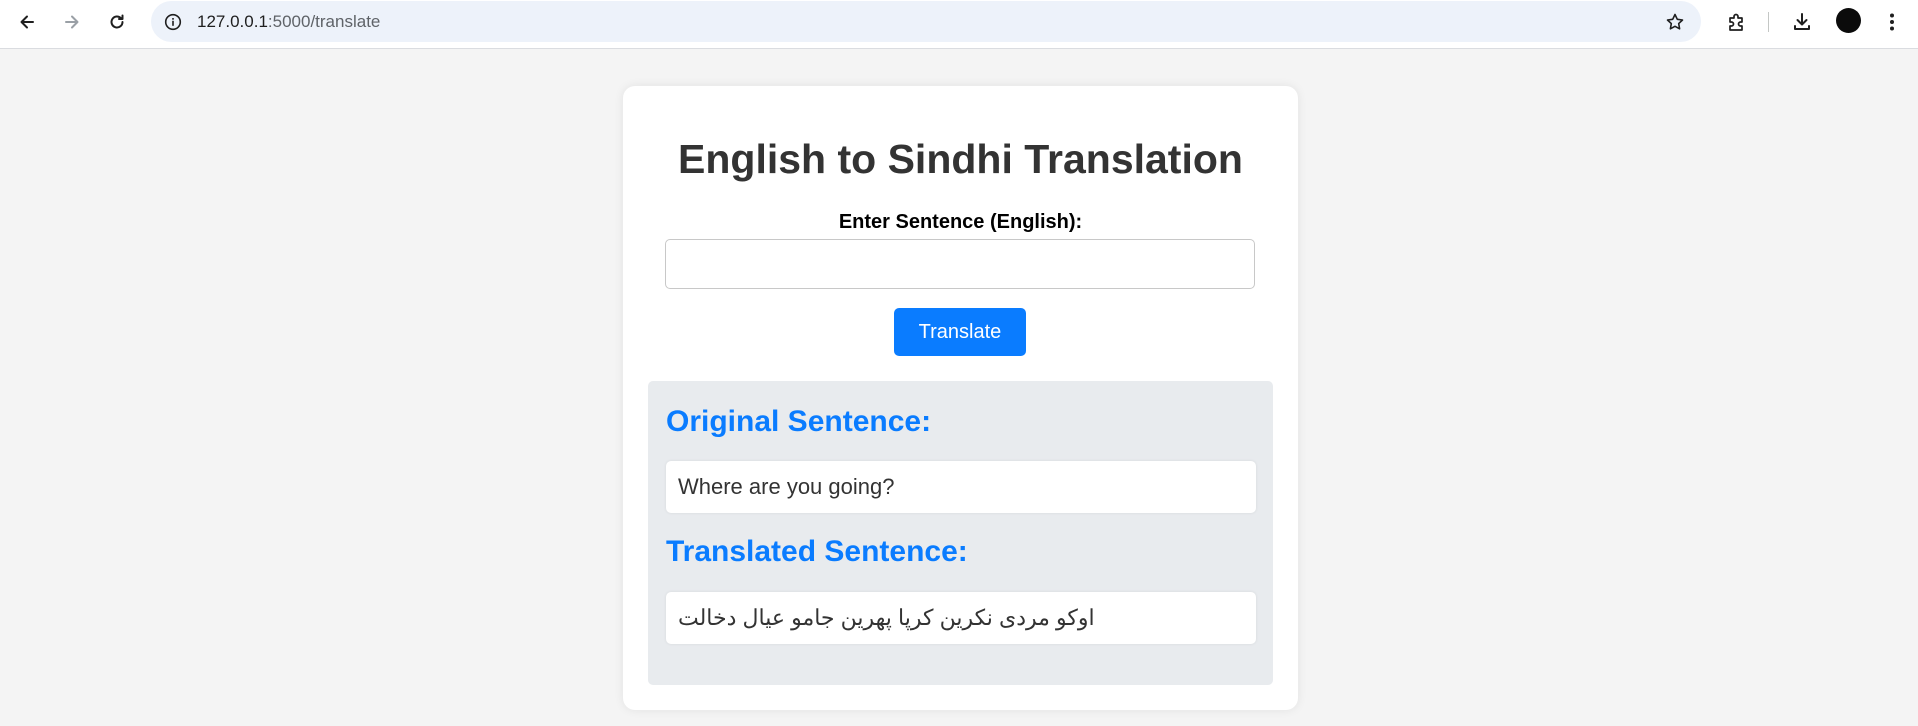 The image size is (1918, 726). Describe the element at coordinates (232, 21) in the screenshot. I see `url-host: 127.0.0.1` at that location.